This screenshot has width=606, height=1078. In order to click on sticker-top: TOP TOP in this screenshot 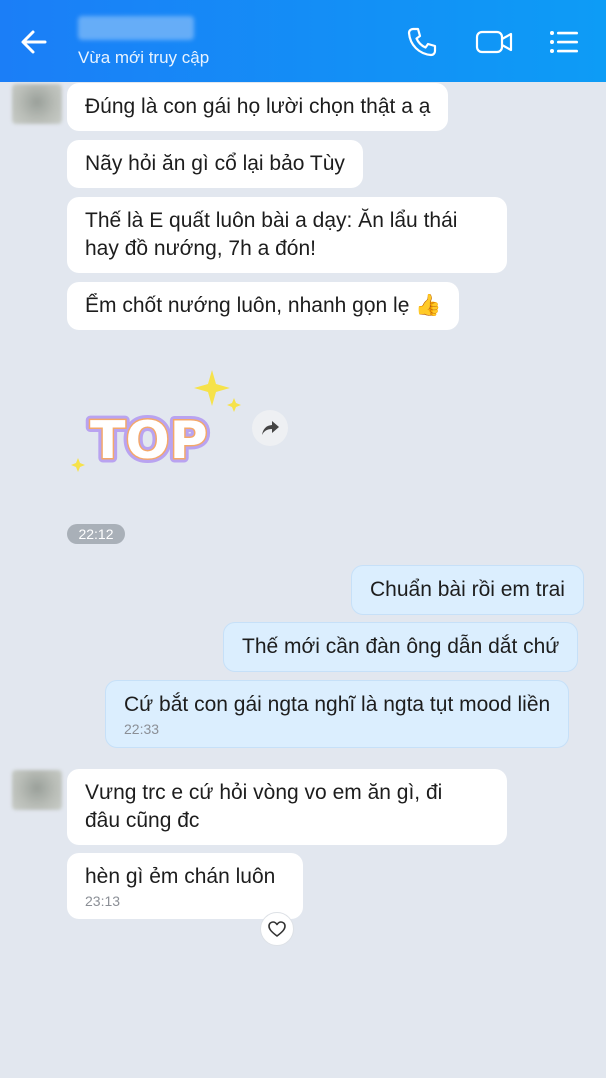, I will do `click(156, 426)`.